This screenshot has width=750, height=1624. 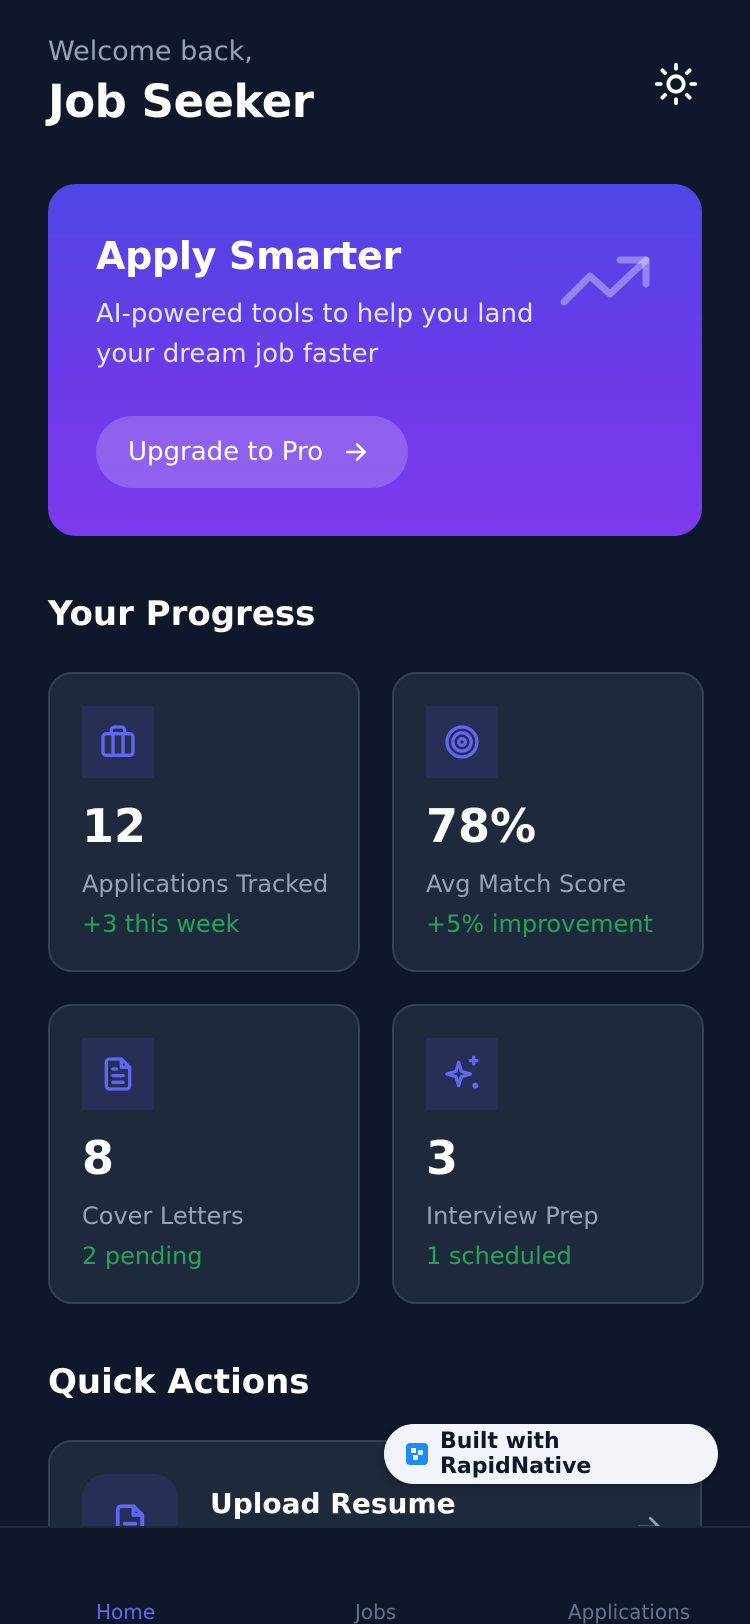 I want to click on built-with-badge: Built with RapidNative, so click(x=551, y=1454).